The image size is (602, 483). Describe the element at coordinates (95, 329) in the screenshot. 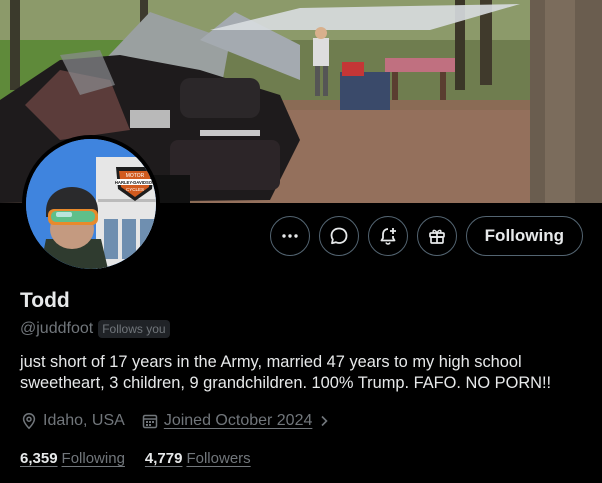

I see `handle-row: @juddfoot Follows you` at that location.